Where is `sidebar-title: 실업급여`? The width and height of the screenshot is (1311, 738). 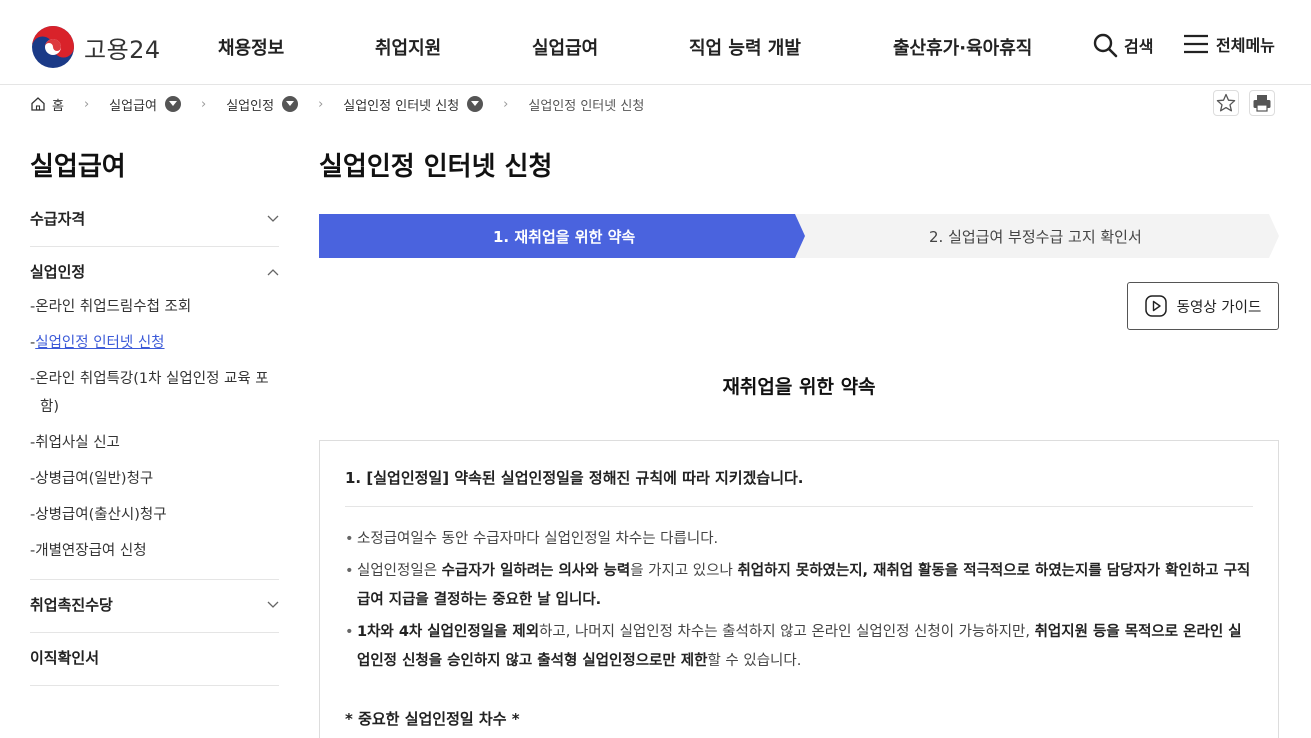 sidebar-title: 실업급여 is located at coordinates (78, 167).